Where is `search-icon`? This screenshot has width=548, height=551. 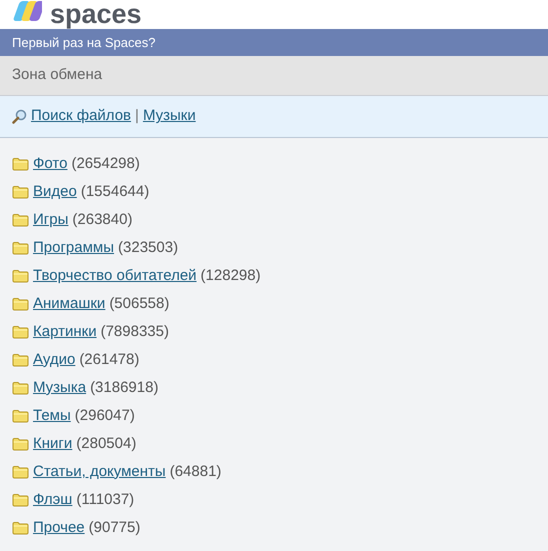
search-icon is located at coordinates (19, 116).